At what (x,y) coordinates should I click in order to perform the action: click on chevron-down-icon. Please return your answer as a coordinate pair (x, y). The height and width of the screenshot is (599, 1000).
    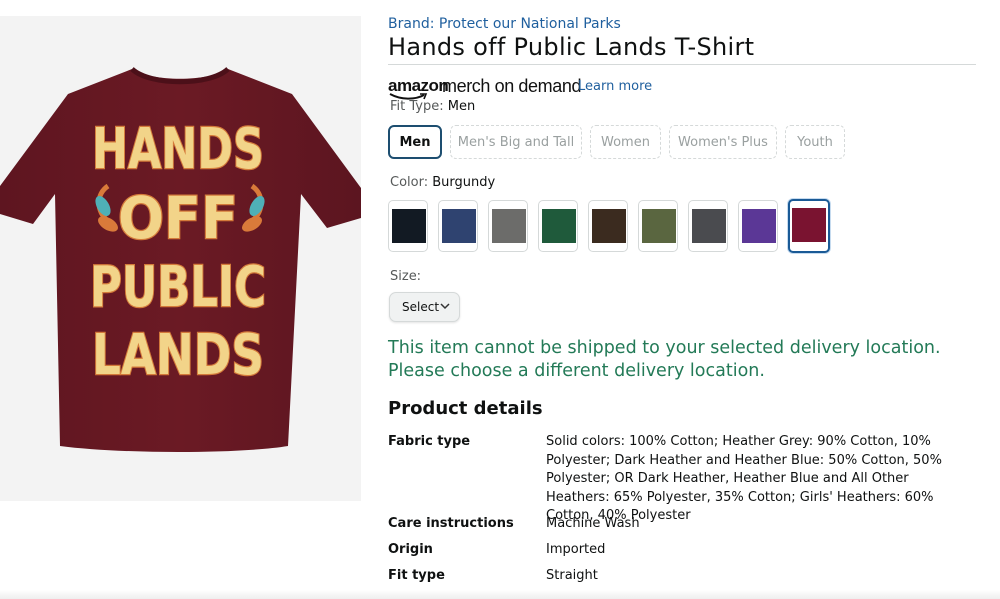
    Looking at the image, I should click on (445, 306).